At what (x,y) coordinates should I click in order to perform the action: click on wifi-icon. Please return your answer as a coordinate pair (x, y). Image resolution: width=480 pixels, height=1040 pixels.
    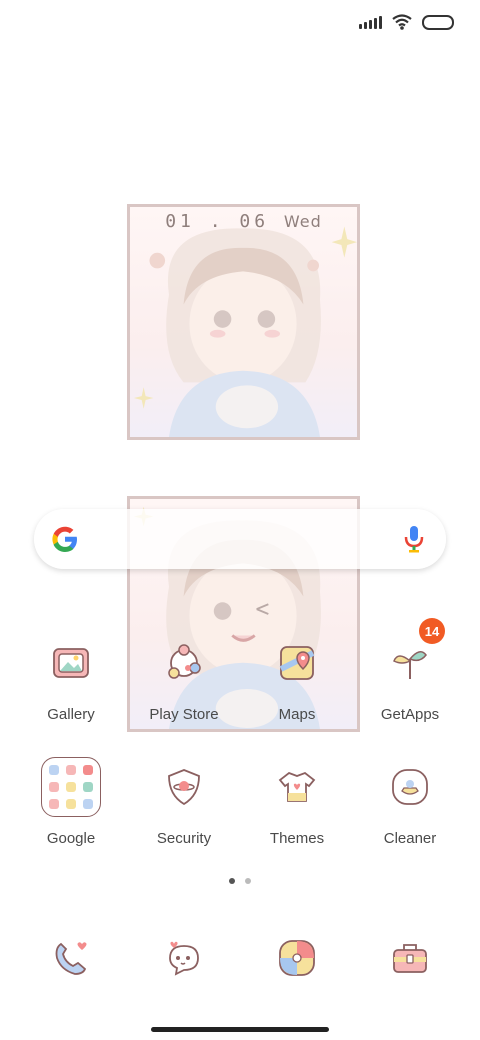
    Looking at the image, I should click on (402, 22).